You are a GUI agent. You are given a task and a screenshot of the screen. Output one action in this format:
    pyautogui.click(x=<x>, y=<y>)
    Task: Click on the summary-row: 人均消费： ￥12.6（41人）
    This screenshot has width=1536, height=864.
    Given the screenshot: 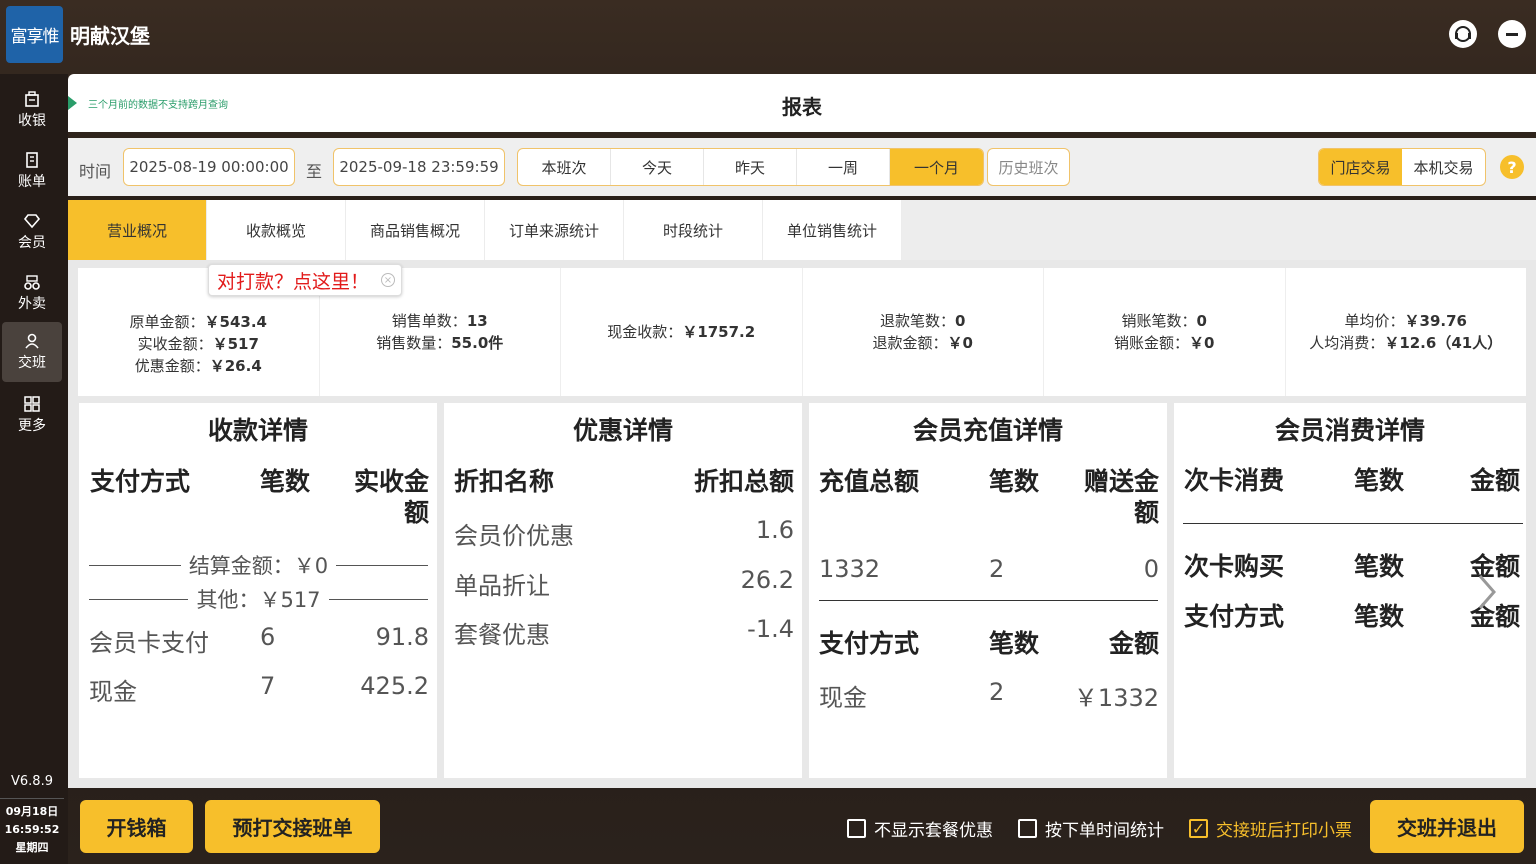 What is the action you would take?
    pyautogui.click(x=1405, y=343)
    